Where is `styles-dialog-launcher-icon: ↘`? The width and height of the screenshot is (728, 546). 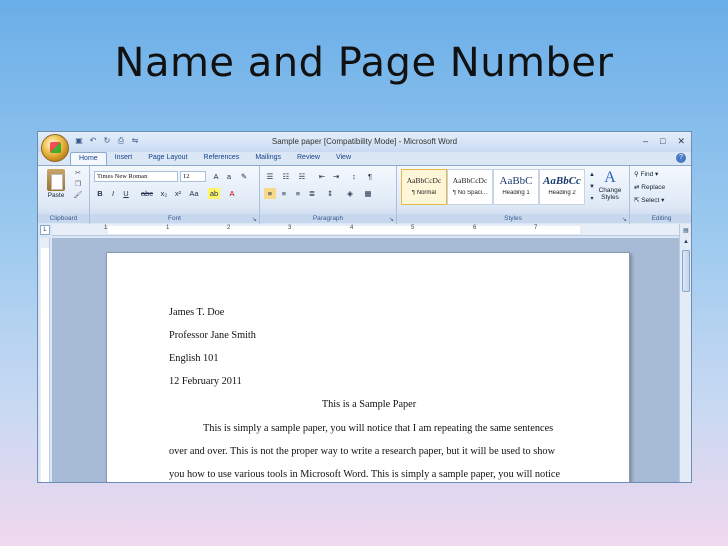
styles-dialog-launcher-icon: ↘ is located at coordinates (624, 219).